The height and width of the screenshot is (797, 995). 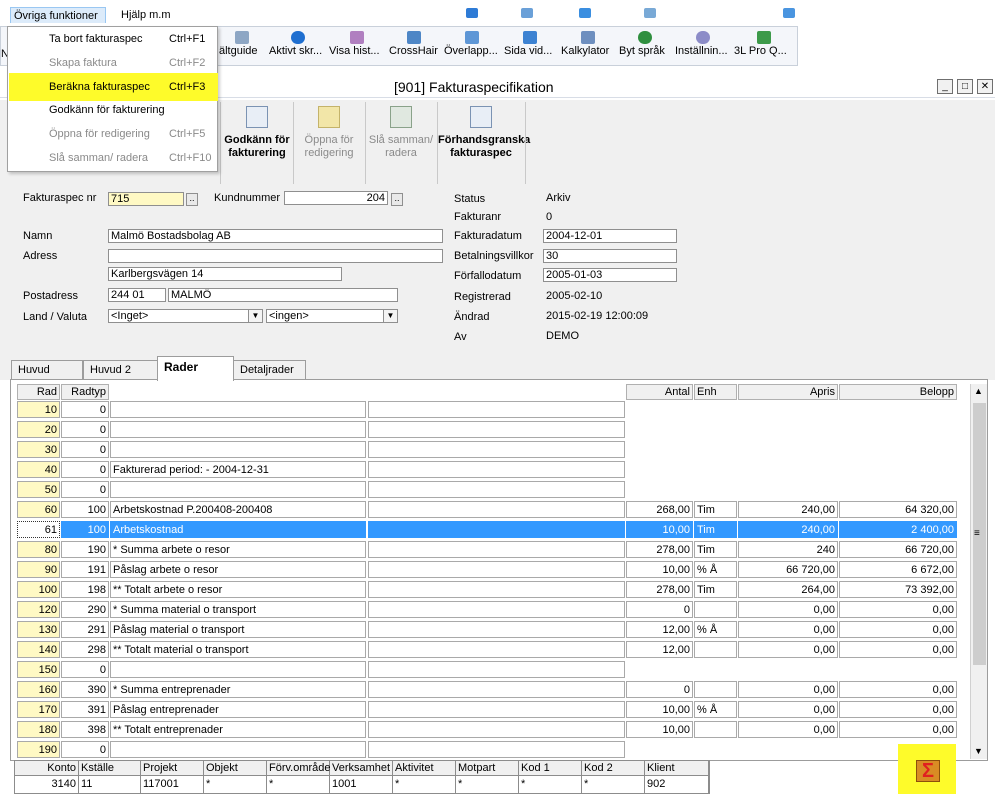 I want to click on cell-radtyp: 398, so click(x=85, y=729).